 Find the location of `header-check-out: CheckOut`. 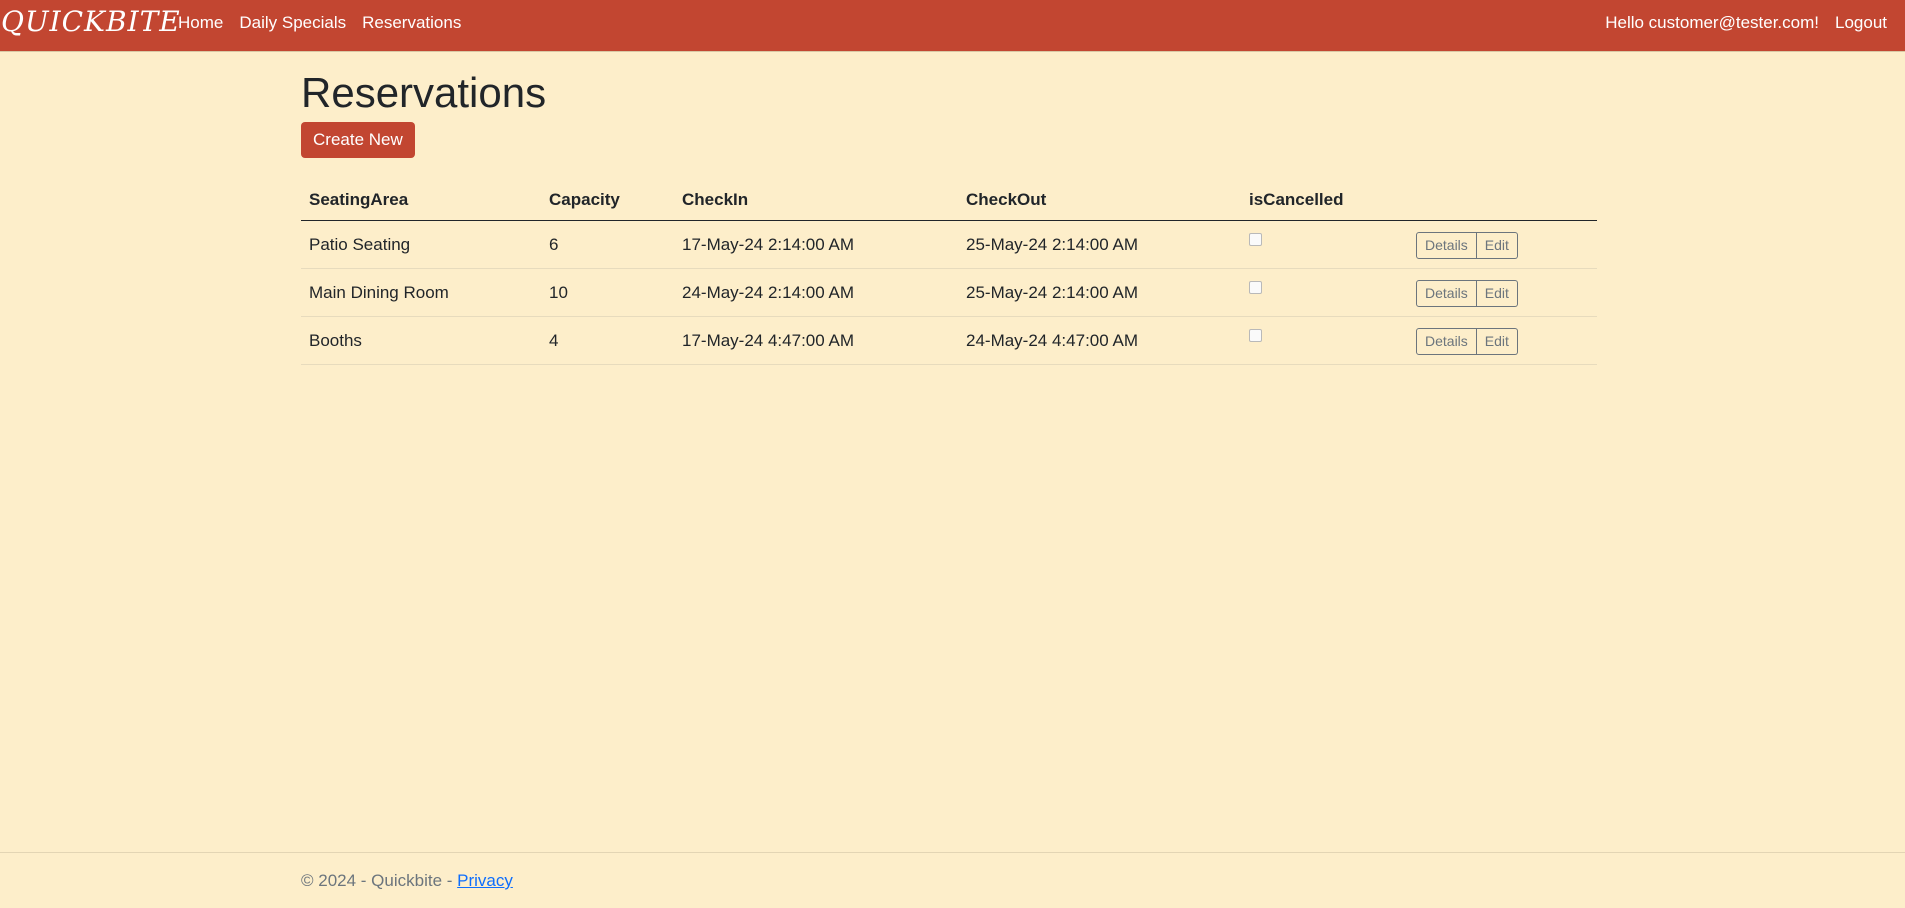

header-check-out: CheckOut is located at coordinates (1099, 202).